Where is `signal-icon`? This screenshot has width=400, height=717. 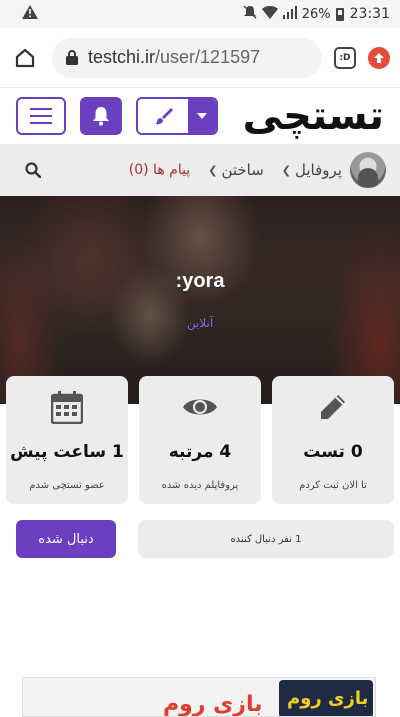 signal-icon is located at coordinates (289, 14).